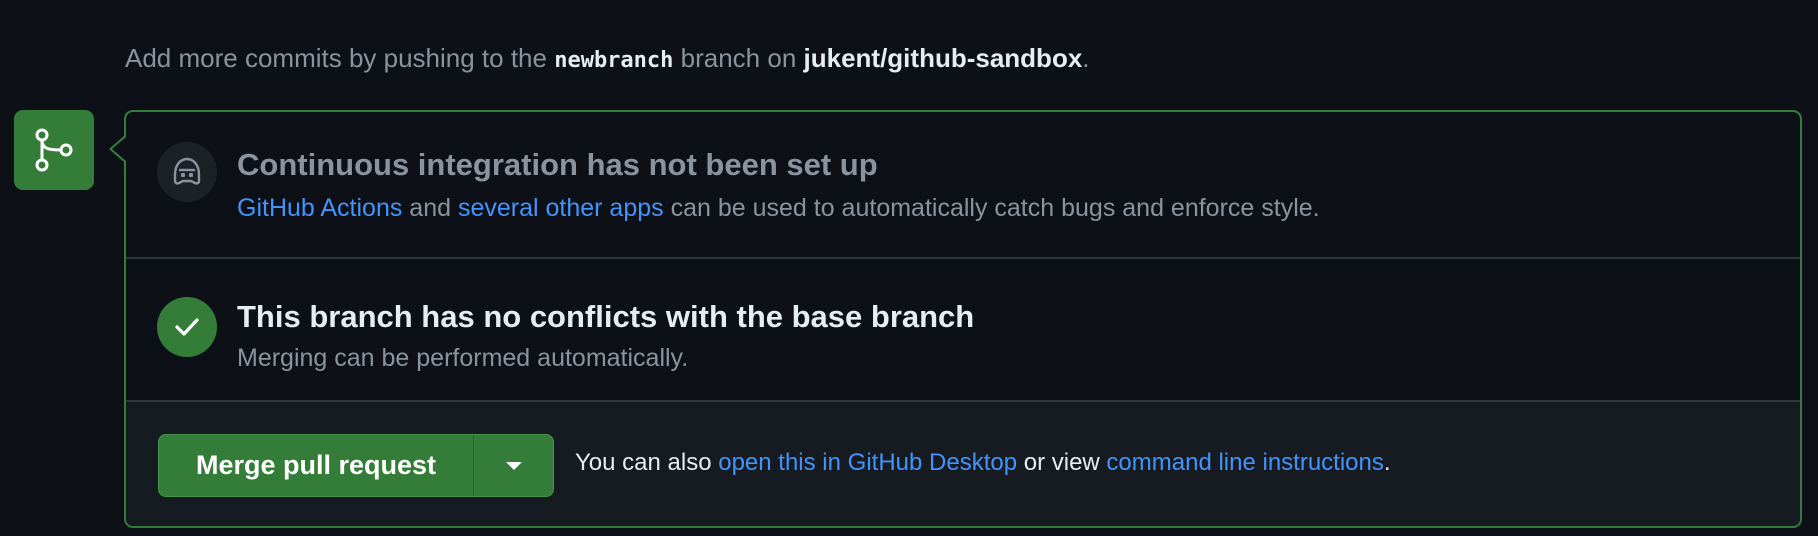 The height and width of the screenshot is (536, 1818). I want to click on check-icon, so click(187, 327).